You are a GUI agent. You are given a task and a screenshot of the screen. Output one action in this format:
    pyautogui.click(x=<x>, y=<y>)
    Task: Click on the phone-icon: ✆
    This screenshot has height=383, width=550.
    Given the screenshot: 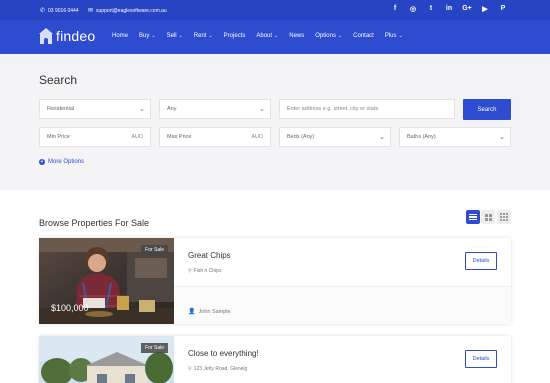 What is the action you would take?
    pyautogui.click(x=43, y=11)
    